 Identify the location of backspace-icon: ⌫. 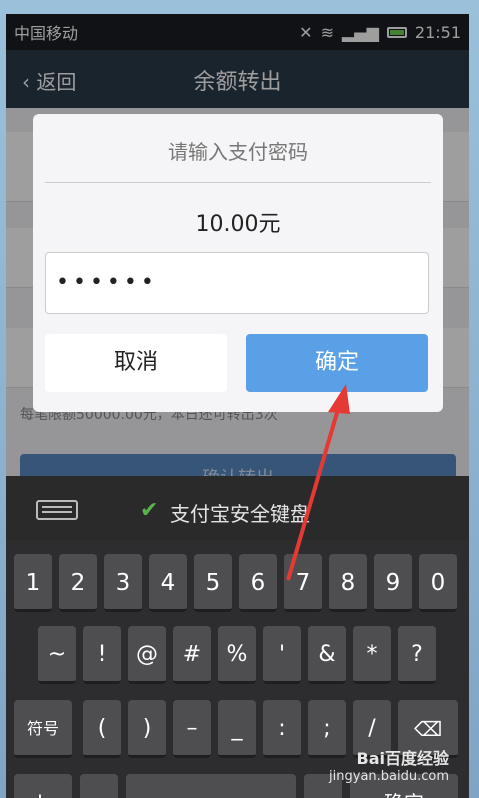
(428, 729).